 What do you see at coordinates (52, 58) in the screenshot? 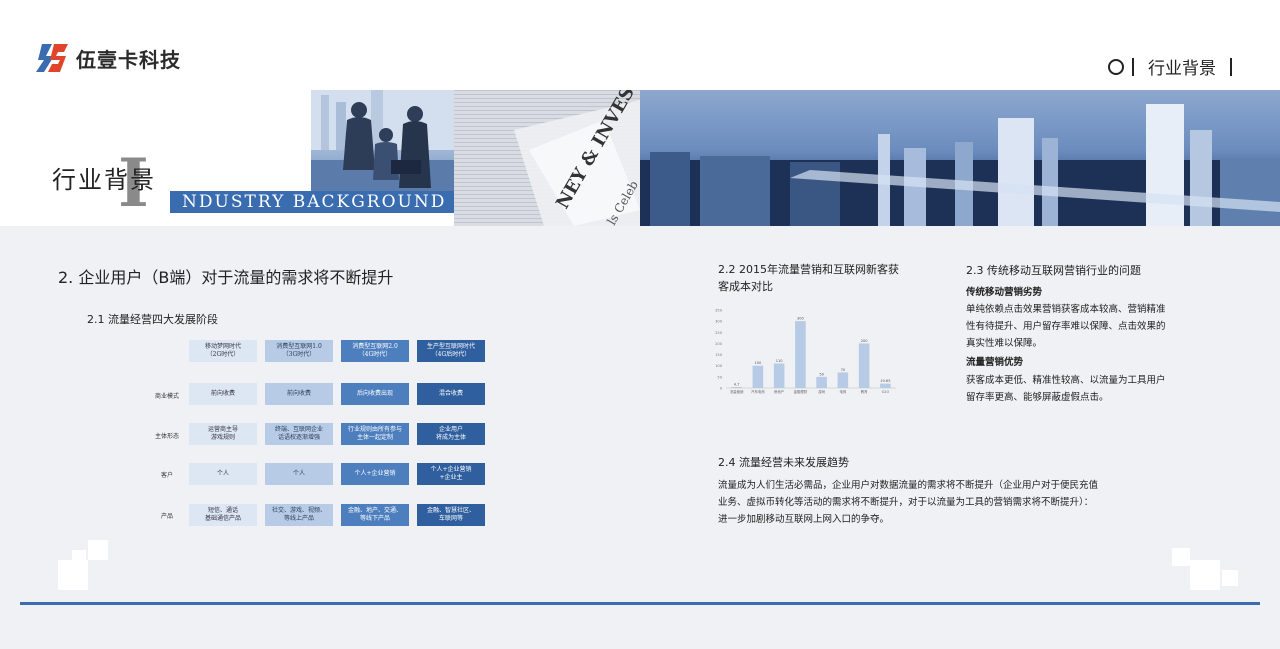
I see `logo-icon` at bounding box center [52, 58].